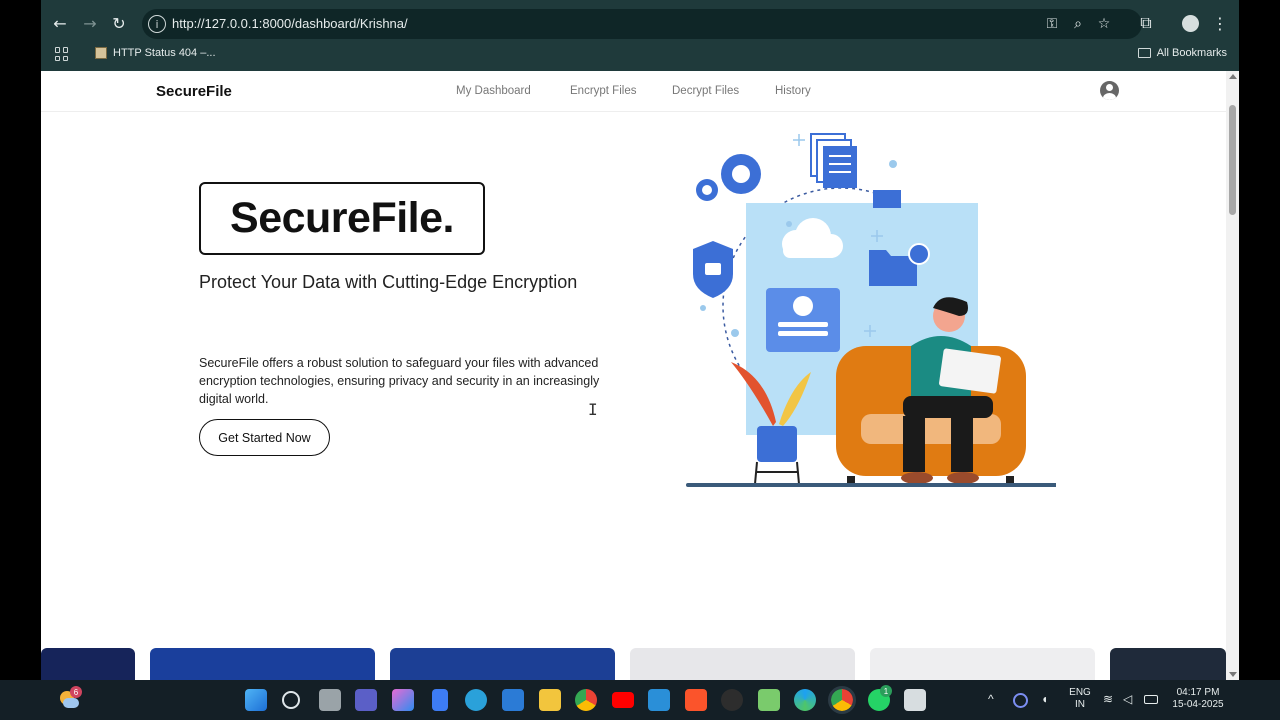 The width and height of the screenshot is (1280, 720). What do you see at coordinates (886, 691) in the screenshot?
I see `whatsapp-badge: 1` at bounding box center [886, 691].